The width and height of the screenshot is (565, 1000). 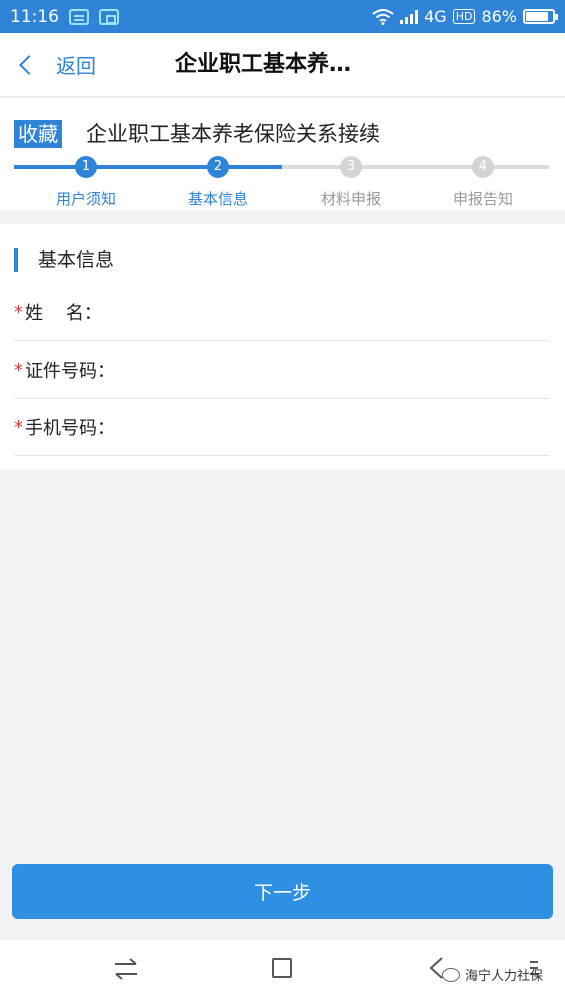 What do you see at coordinates (435, 16) in the screenshot?
I see `network-type: 4G` at bounding box center [435, 16].